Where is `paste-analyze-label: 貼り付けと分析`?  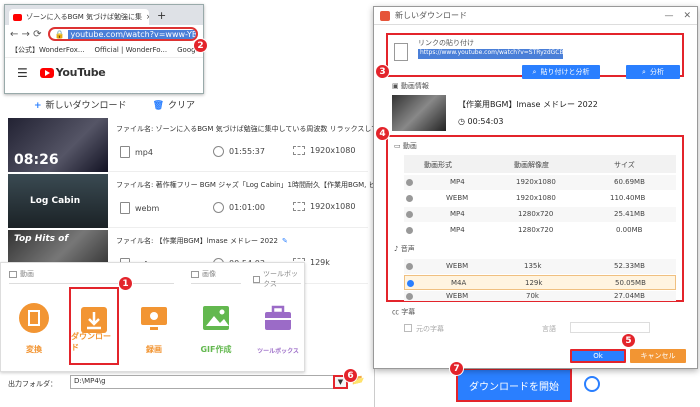 paste-analyze-label: 貼り付けと分析 is located at coordinates (565, 72).